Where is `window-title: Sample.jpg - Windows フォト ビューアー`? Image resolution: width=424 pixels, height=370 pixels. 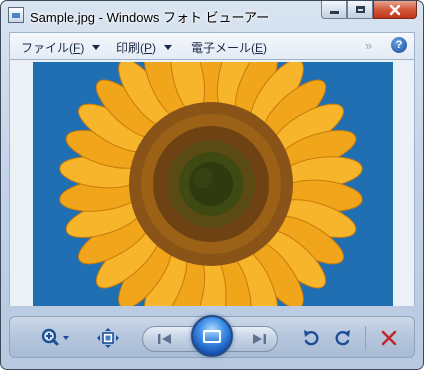 window-title: Sample.jpg - Windows フォト ビューアー is located at coordinates (150, 17).